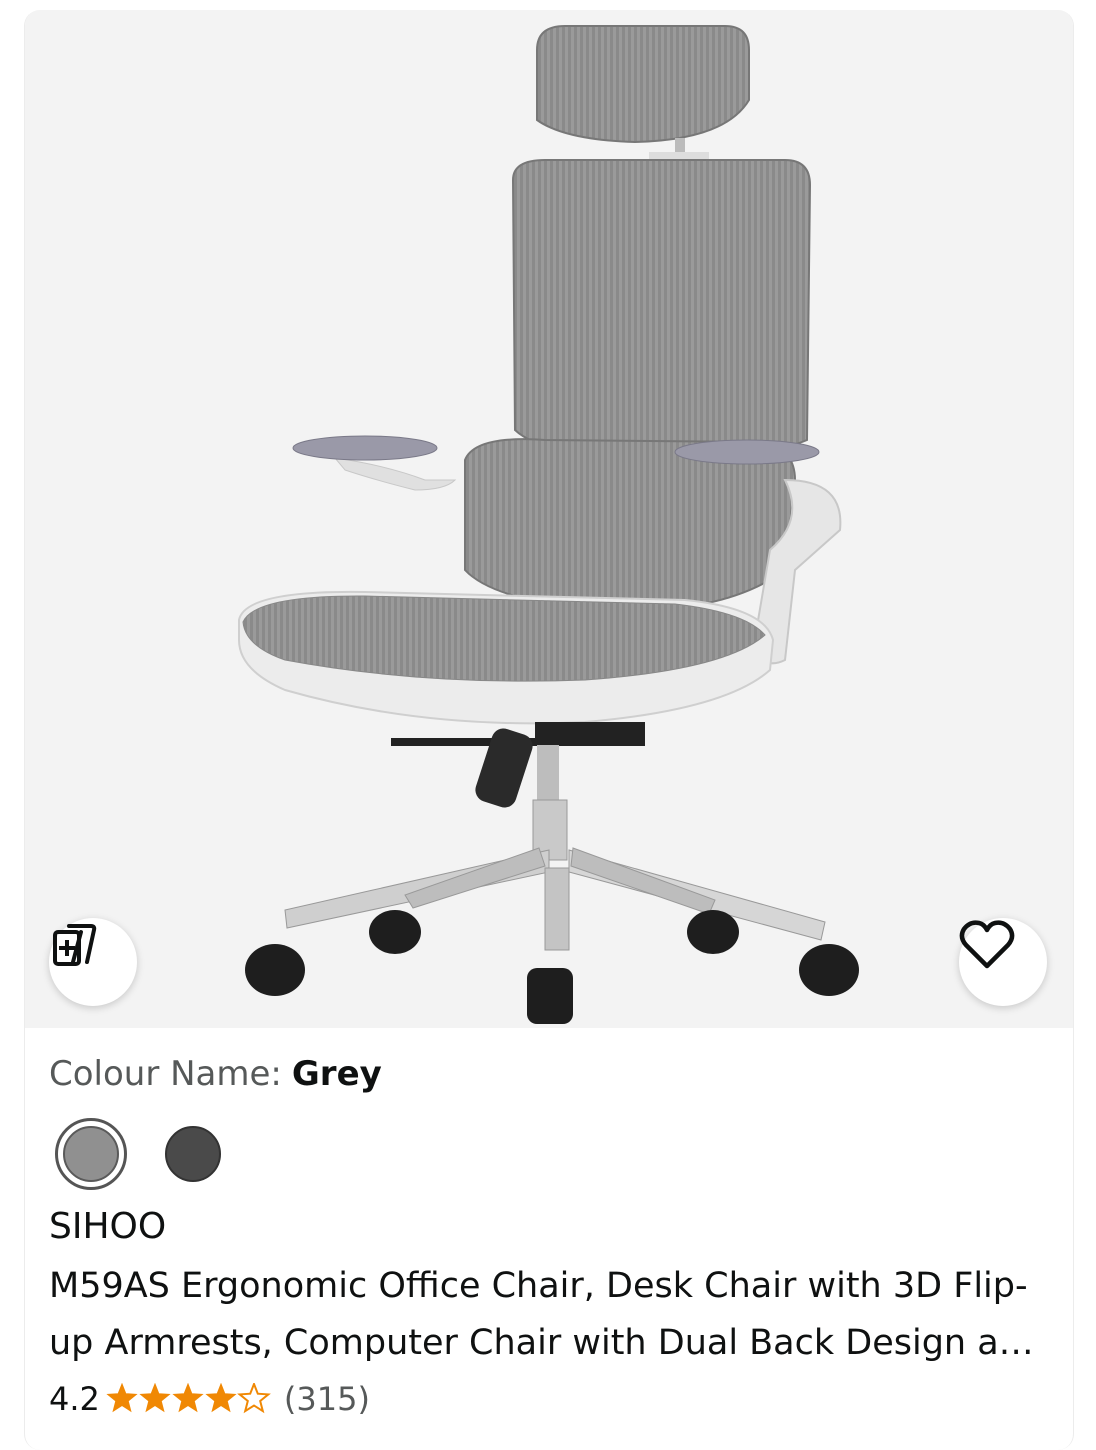  I want to click on review-count: (315), so click(326, 1399).